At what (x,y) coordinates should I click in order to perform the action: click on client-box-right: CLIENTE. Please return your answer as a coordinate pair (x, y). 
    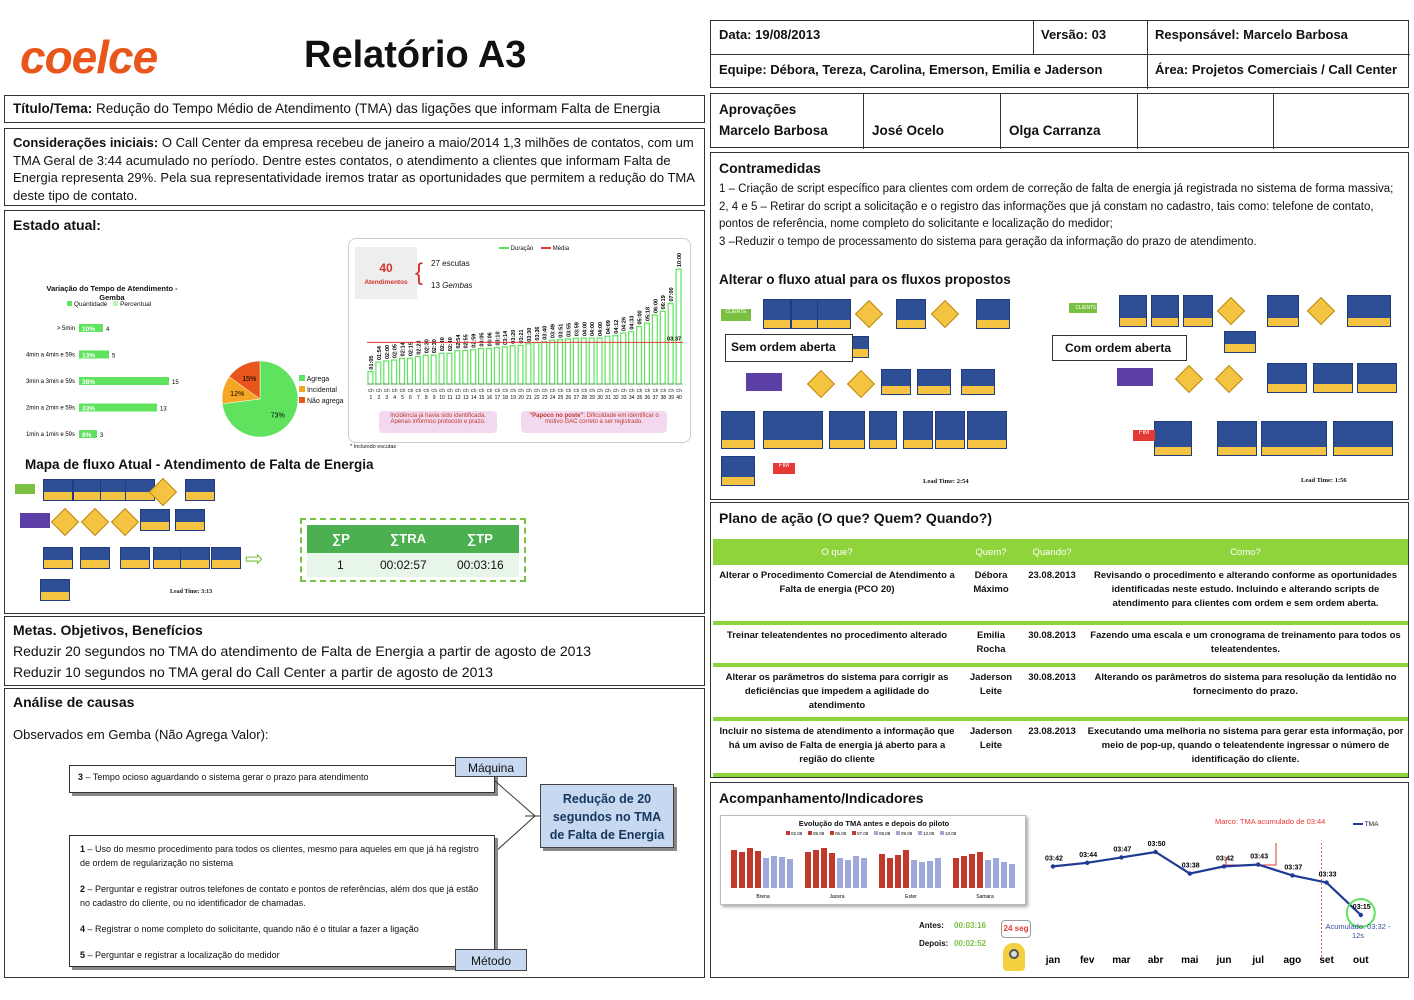
    Looking at the image, I should click on (1086, 308).